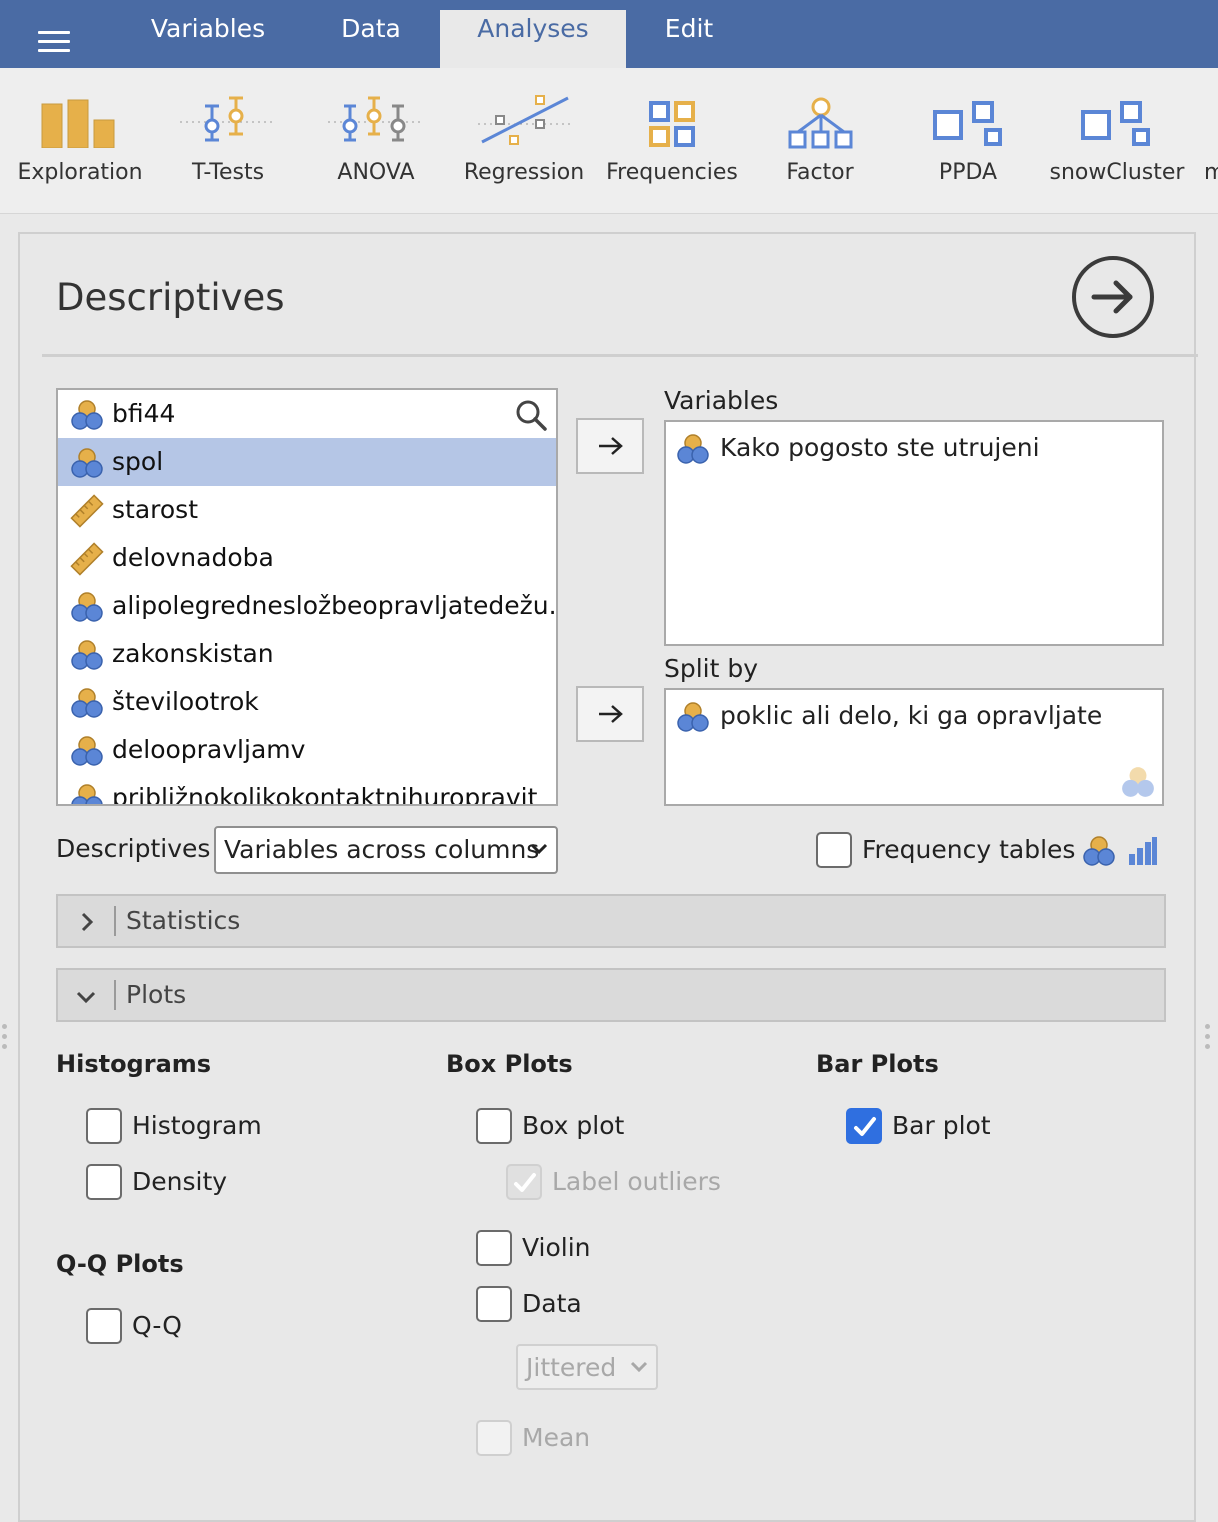 Image resolution: width=1218 pixels, height=1522 pixels. I want to click on variables-target-box: Kako pogosto ste utrujeni, so click(914, 533).